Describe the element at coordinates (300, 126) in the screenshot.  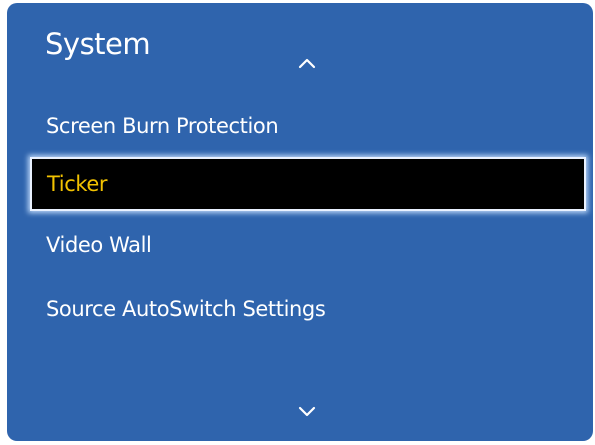
I see `menu-item-screen-burn-protection: Screen Burn Protection` at that location.